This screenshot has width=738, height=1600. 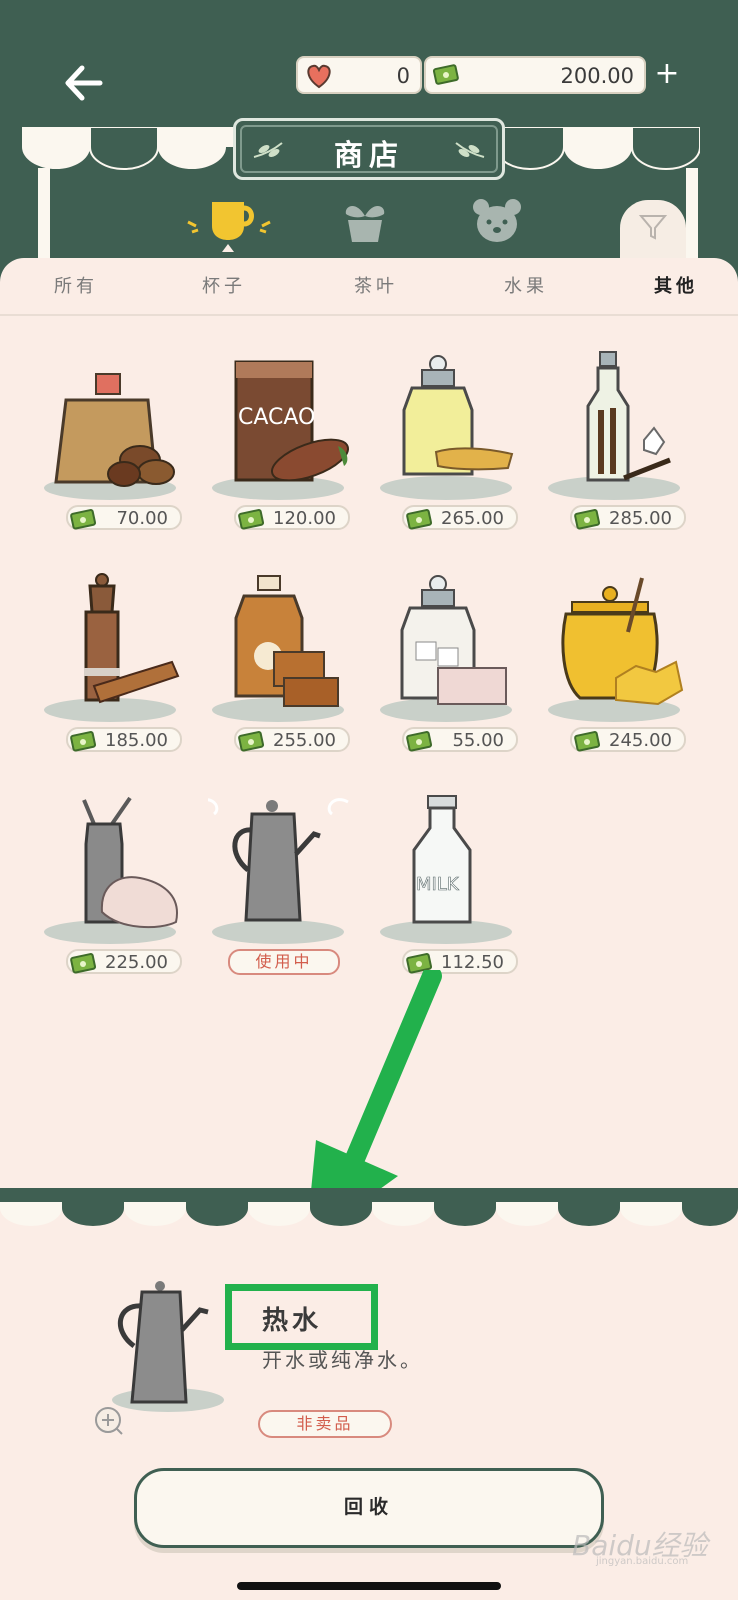 I want to click on bottom-awning, so click(x=369, y=1207).